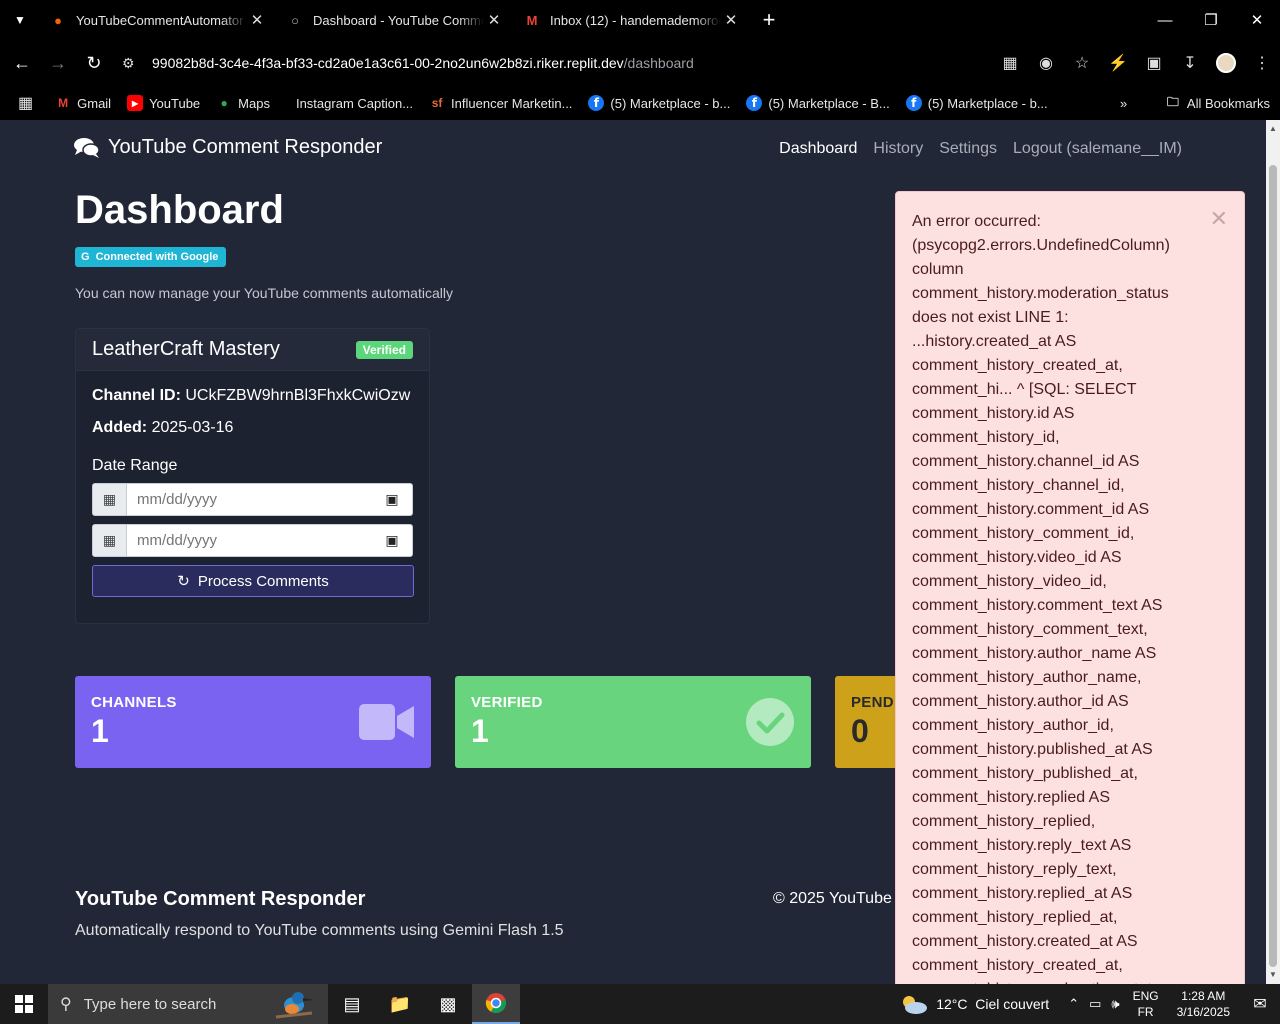 The width and height of the screenshot is (1280, 1024). Describe the element at coordinates (20, 20) in the screenshot. I see `tab-search-chevron-icon: ▼` at that location.